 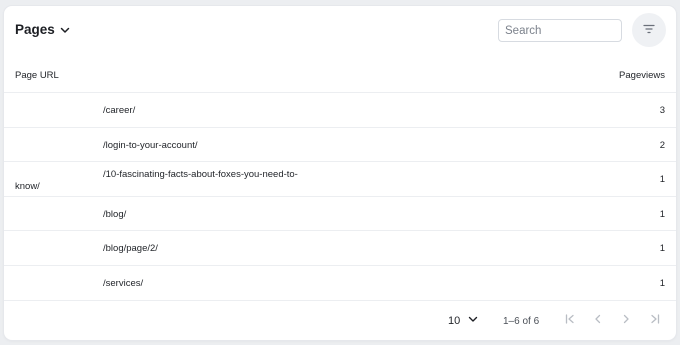 I want to click on page-url-wrapped-tail: know/, so click(x=27, y=186).